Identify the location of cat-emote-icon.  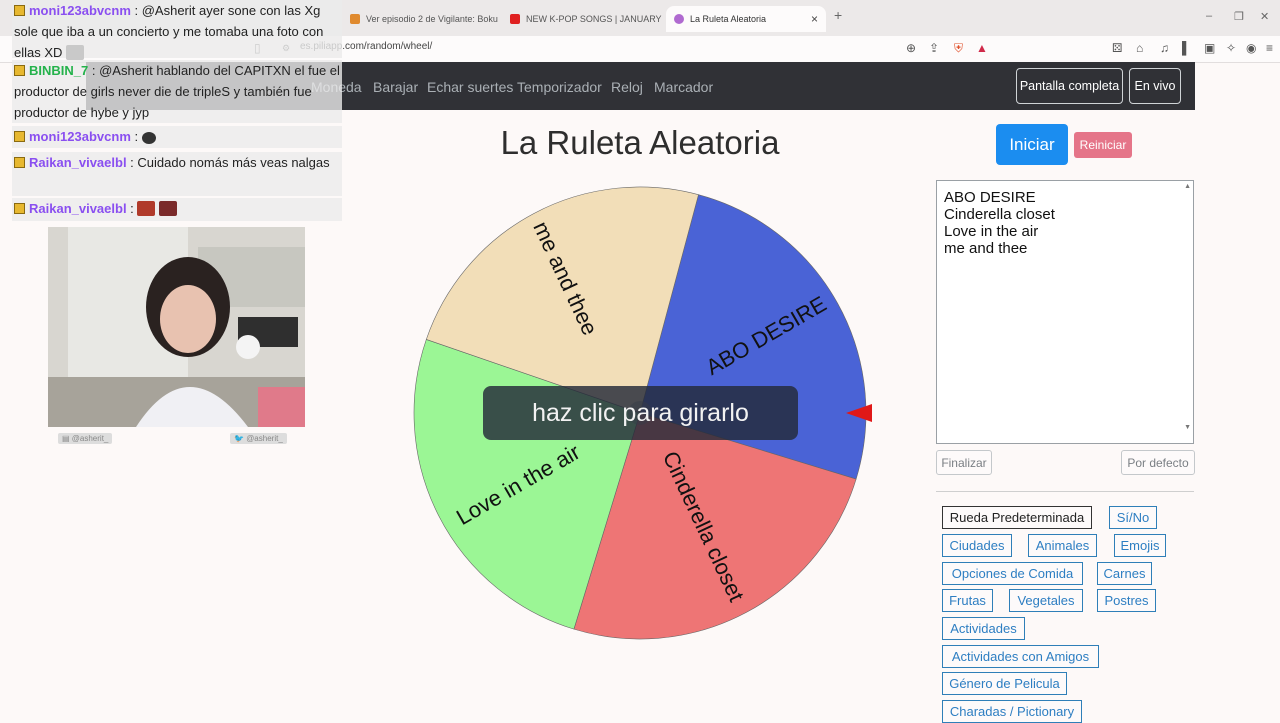
(75, 52).